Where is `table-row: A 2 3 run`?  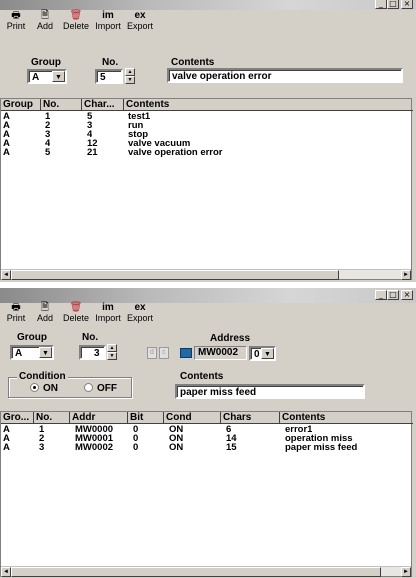 table-row: A 2 3 run is located at coordinates (206, 125).